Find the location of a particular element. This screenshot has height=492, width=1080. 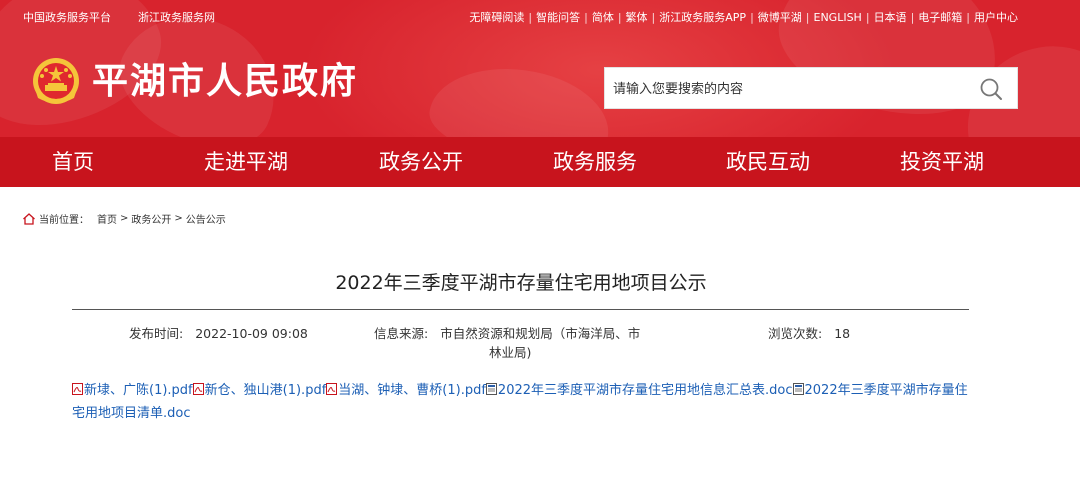

view-count-label: 浏览次数: is located at coordinates (795, 333).